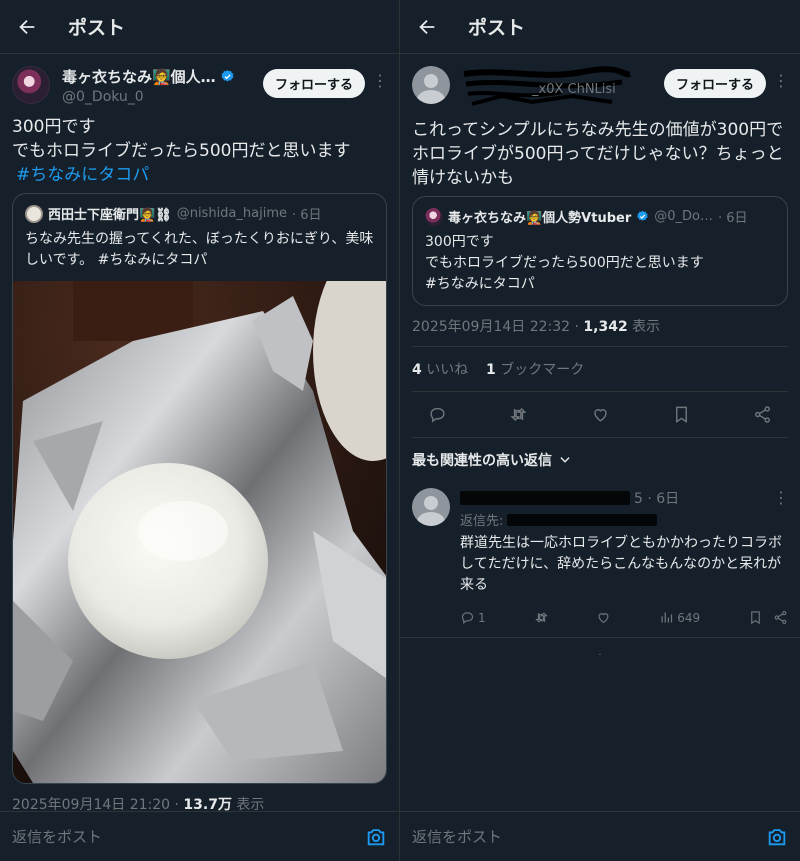 This screenshot has width=800, height=861. I want to click on reply-to-label: 返信先:, so click(482, 521).